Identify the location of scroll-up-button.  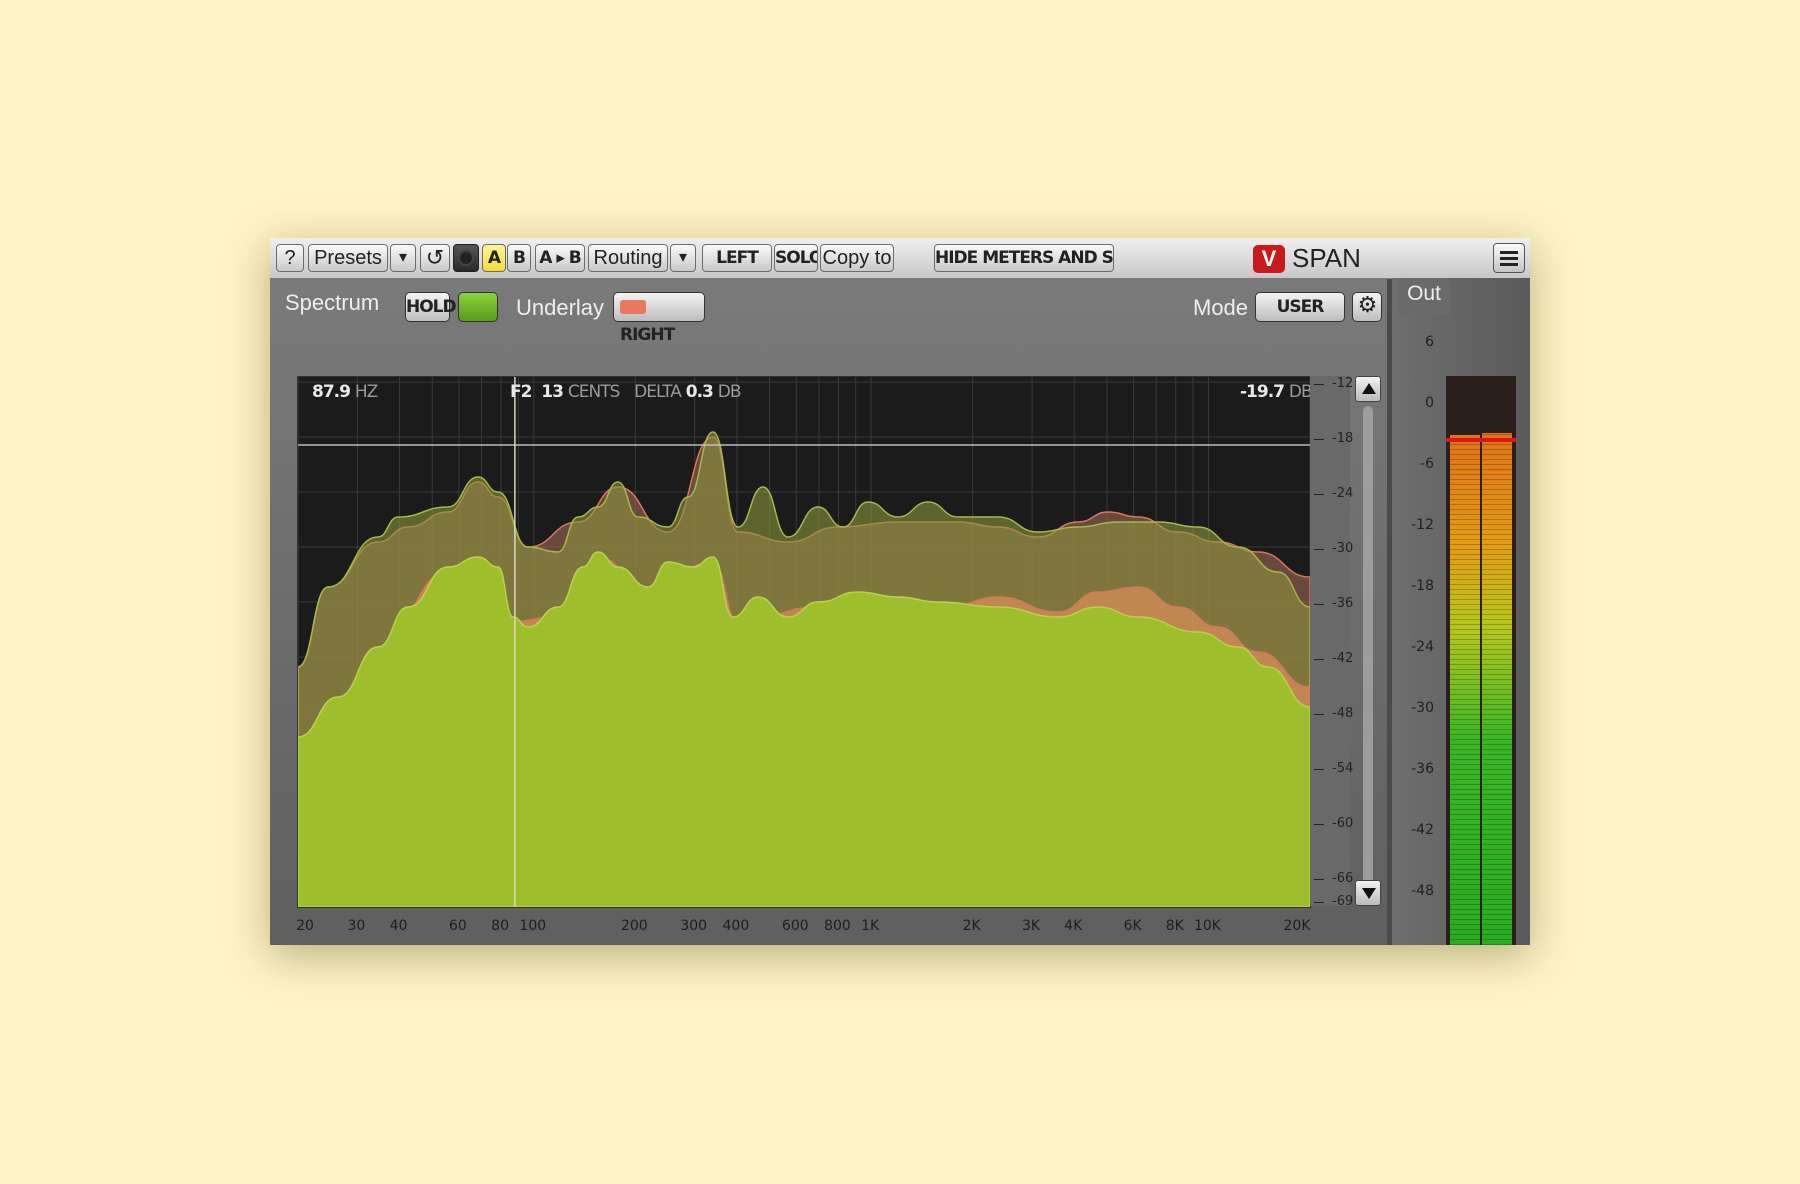
(1368, 389).